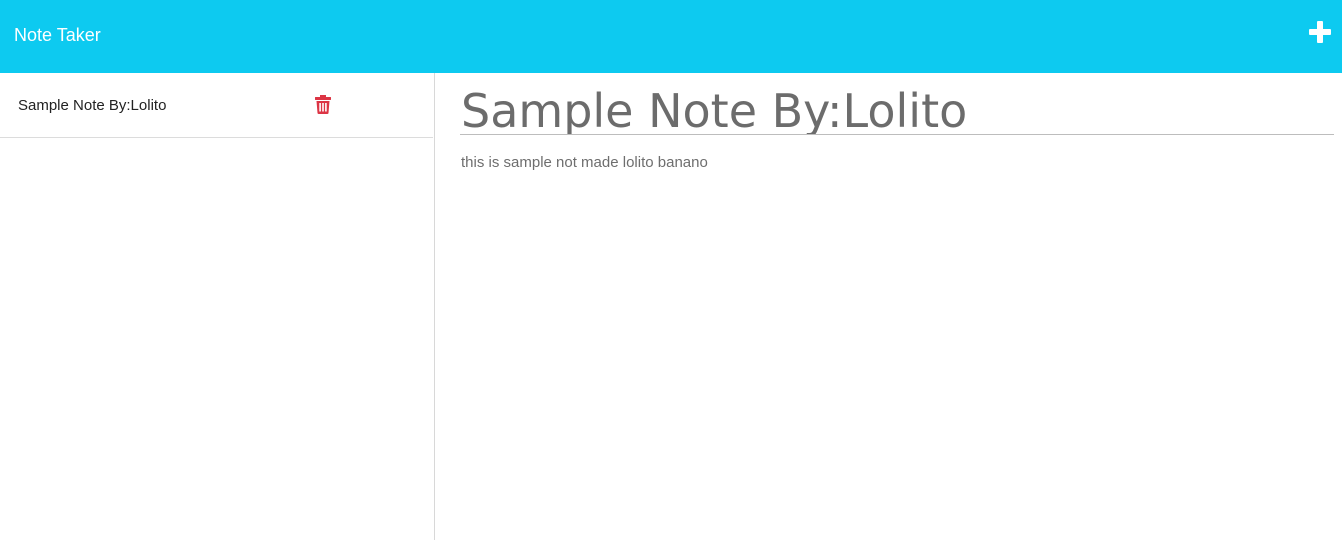 Image resolution: width=1342 pixels, height=540 pixels. I want to click on note-list-item: Sample Note By:Lolito, so click(216, 105).